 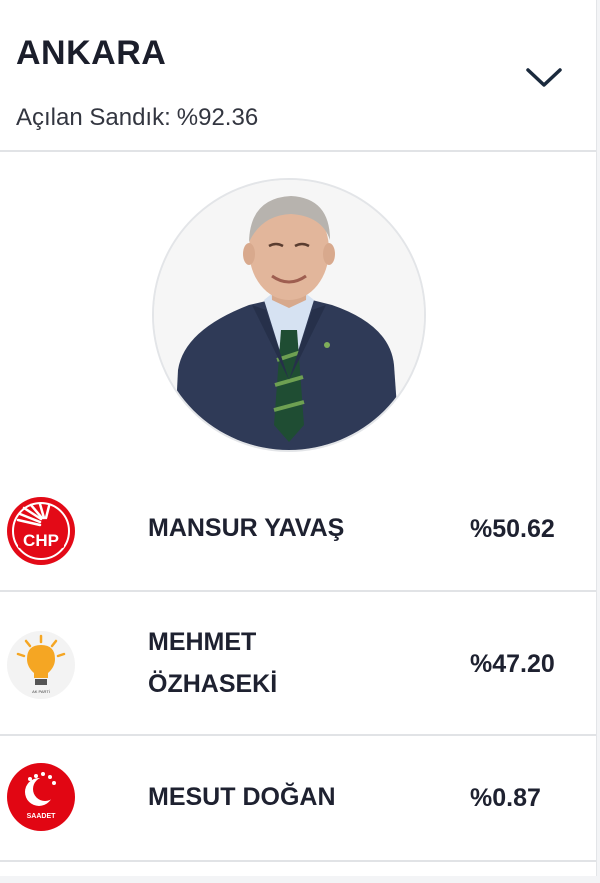 I want to click on candidate-name: MANSUR YAVAŞ, so click(x=278, y=528).